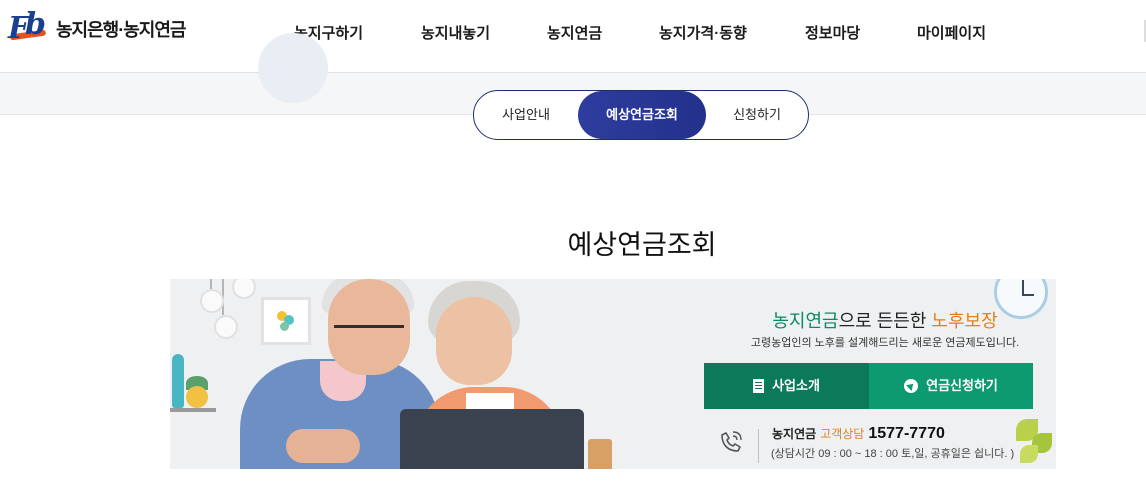  What do you see at coordinates (911, 385) in the screenshot?
I see `cursor-icon` at bounding box center [911, 385].